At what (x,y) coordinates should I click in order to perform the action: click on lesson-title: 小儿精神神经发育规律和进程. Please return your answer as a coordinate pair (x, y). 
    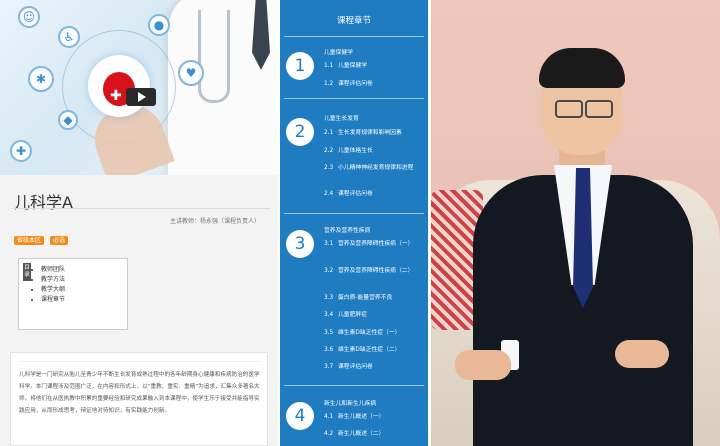
    Looking at the image, I should click on (376, 168).